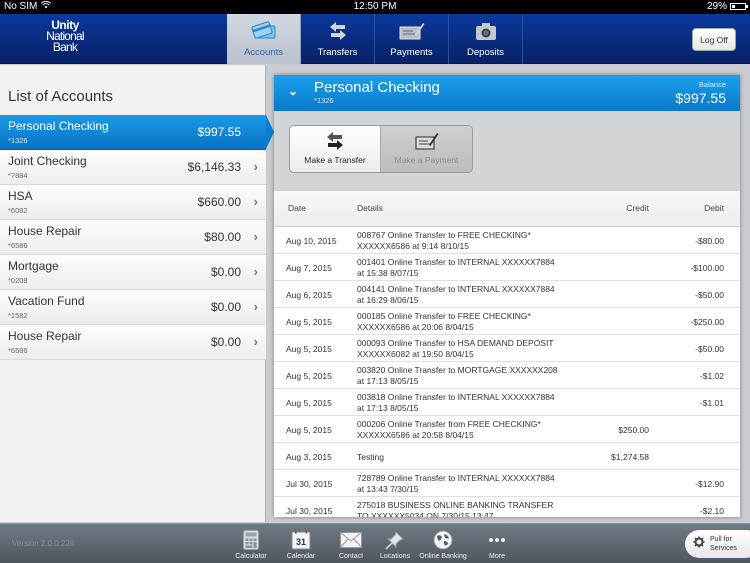  Describe the element at coordinates (137, 132) in the screenshot. I see `account-item: Personal Checking *1326 $997.55` at that location.